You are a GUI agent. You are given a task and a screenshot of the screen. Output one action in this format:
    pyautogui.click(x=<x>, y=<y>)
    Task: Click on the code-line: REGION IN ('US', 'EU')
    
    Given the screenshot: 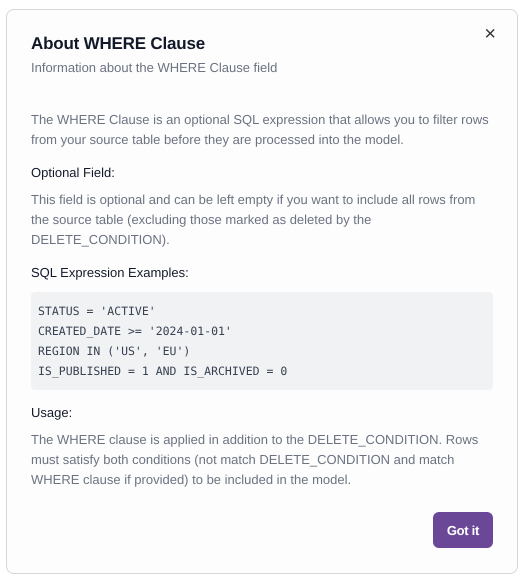 What is the action you would take?
    pyautogui.click(x=115, y=351)
    